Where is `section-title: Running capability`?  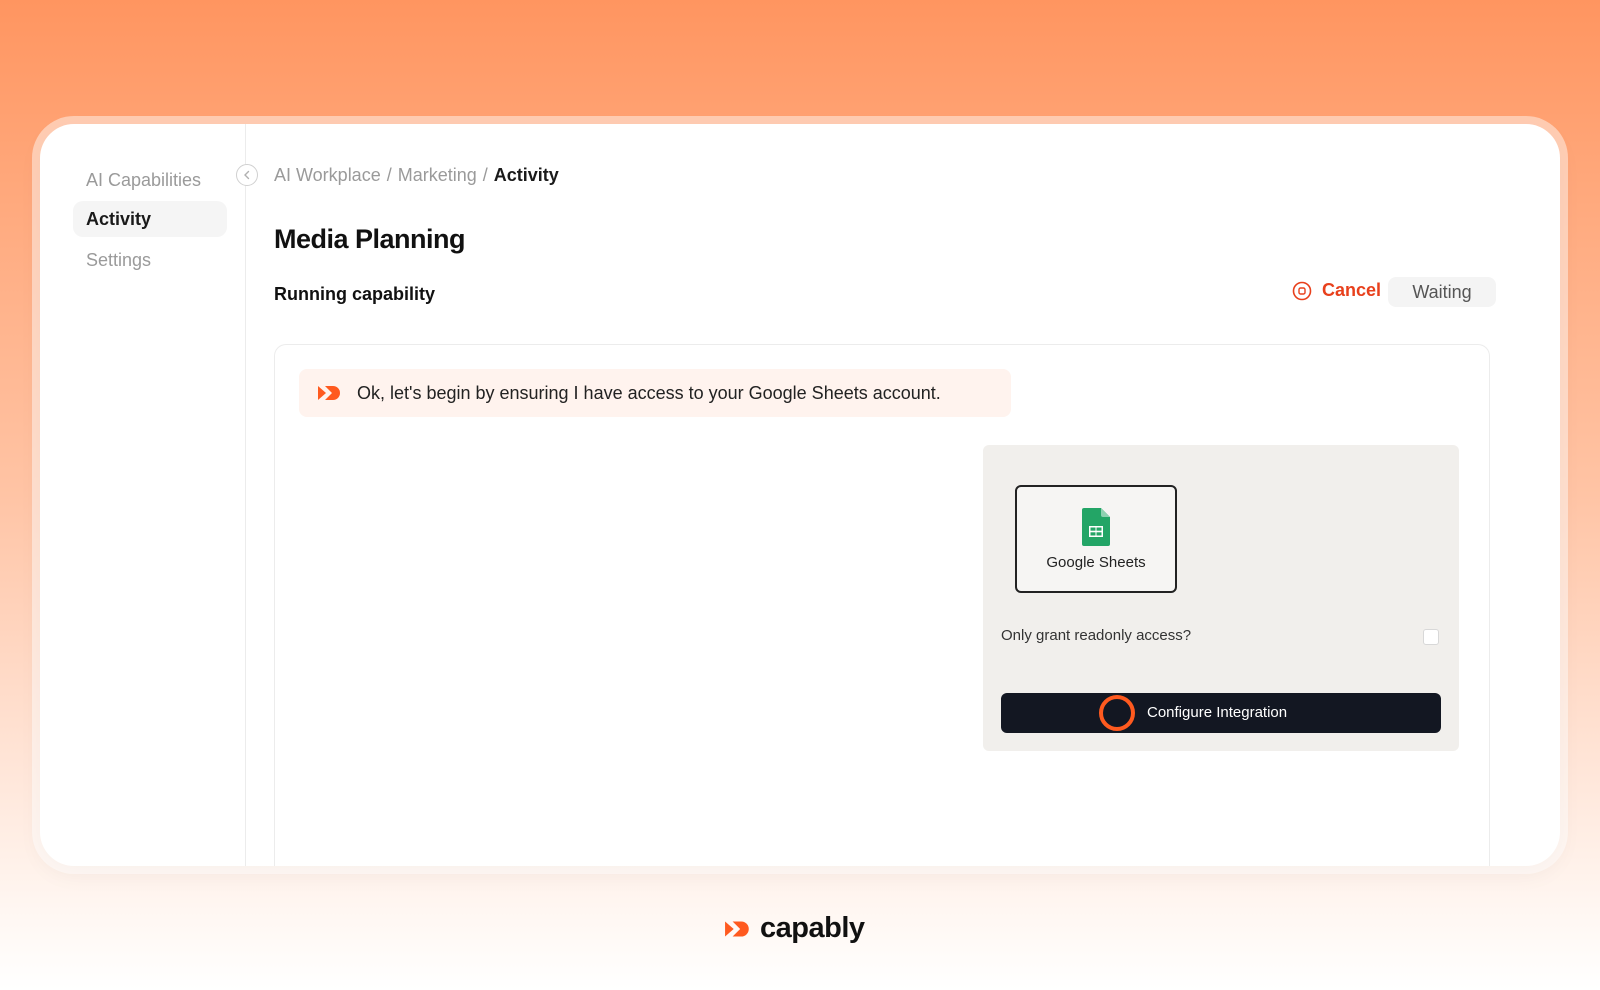
section-title: Running capability is located at coordinates (355, 294).